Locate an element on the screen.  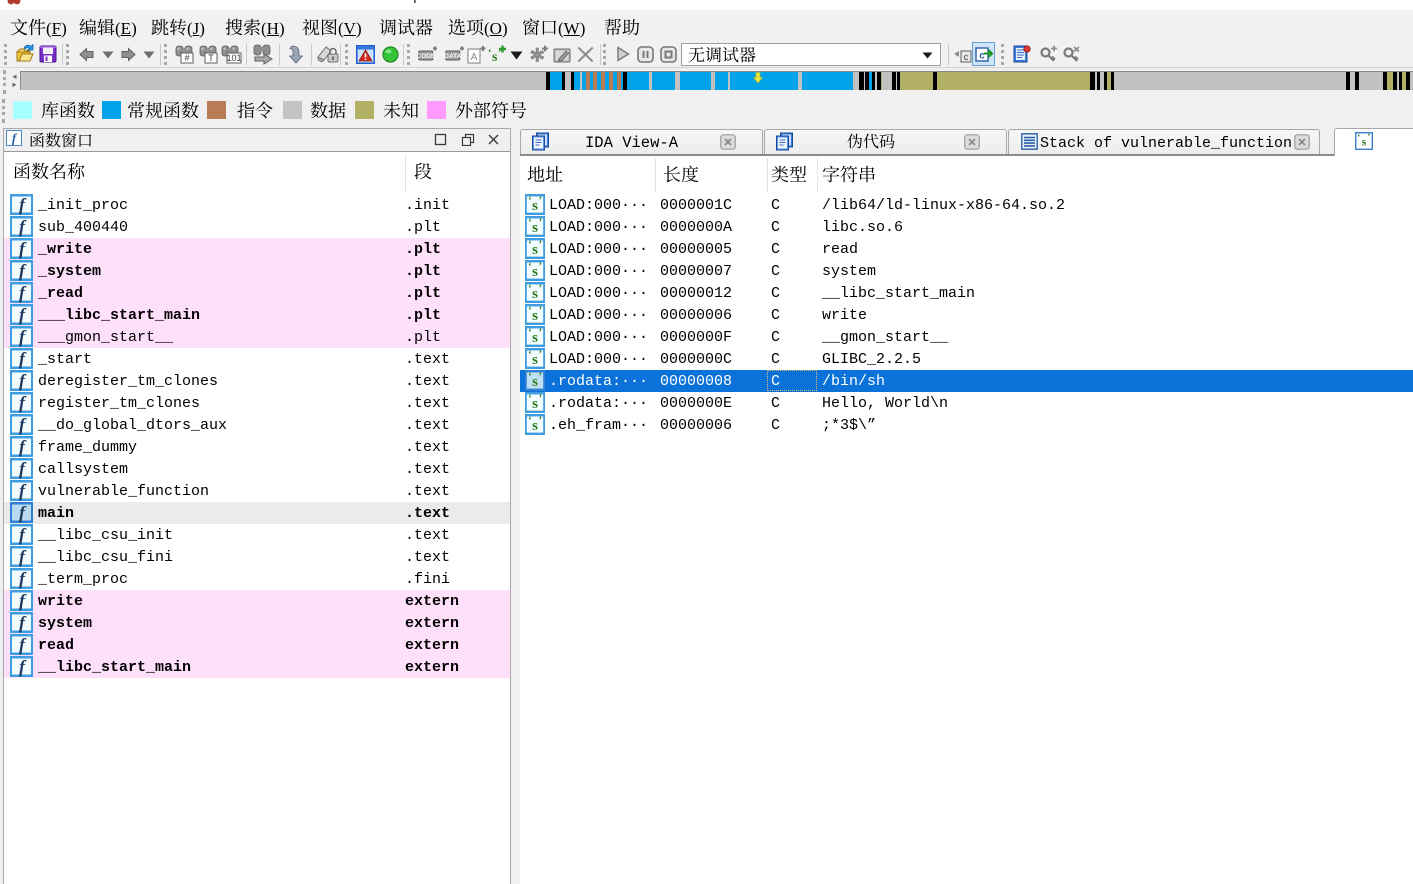
svg-text: T is located at coordinates (211, 58).